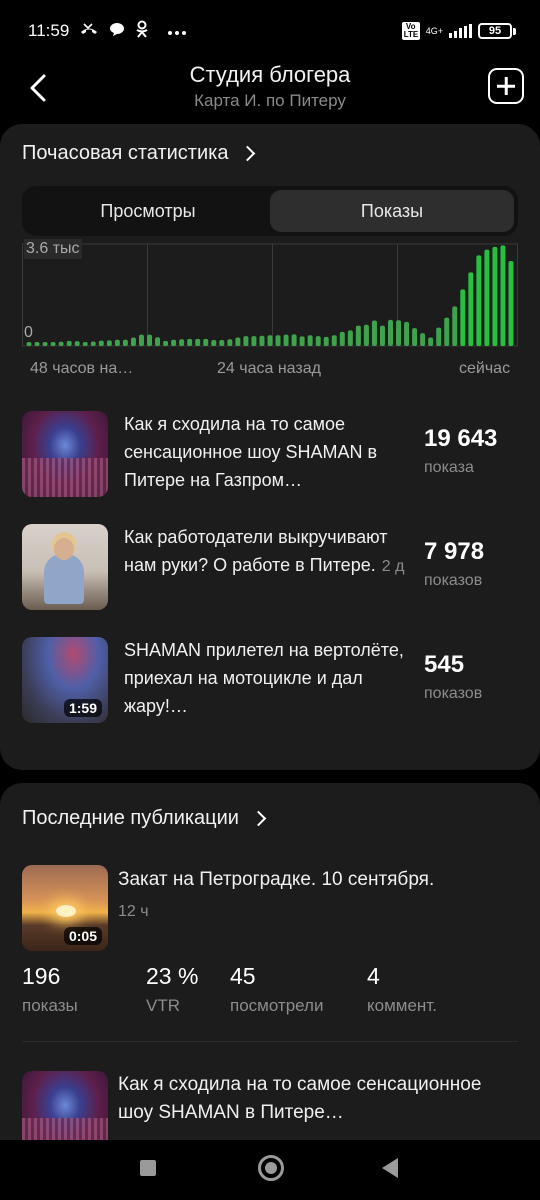  I want to click on system-nav-bar, so click(270, 1170).